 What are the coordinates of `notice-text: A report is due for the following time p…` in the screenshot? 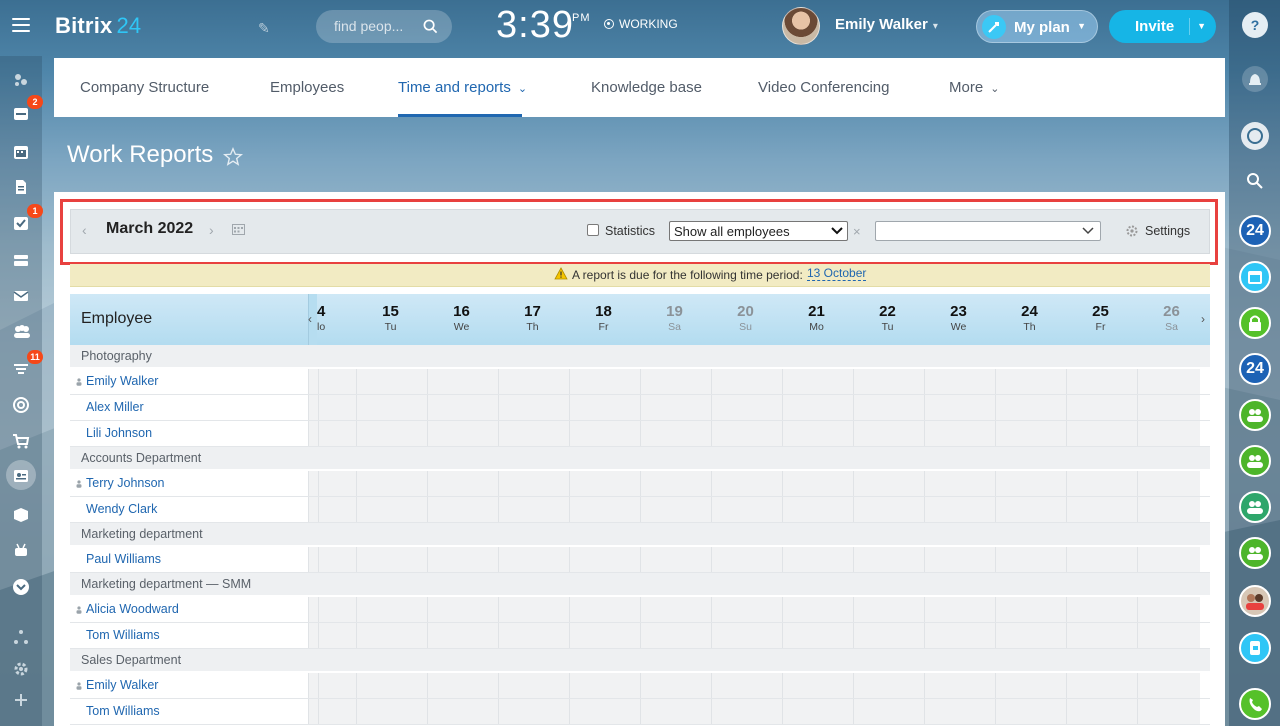 It's located at (687, 275).